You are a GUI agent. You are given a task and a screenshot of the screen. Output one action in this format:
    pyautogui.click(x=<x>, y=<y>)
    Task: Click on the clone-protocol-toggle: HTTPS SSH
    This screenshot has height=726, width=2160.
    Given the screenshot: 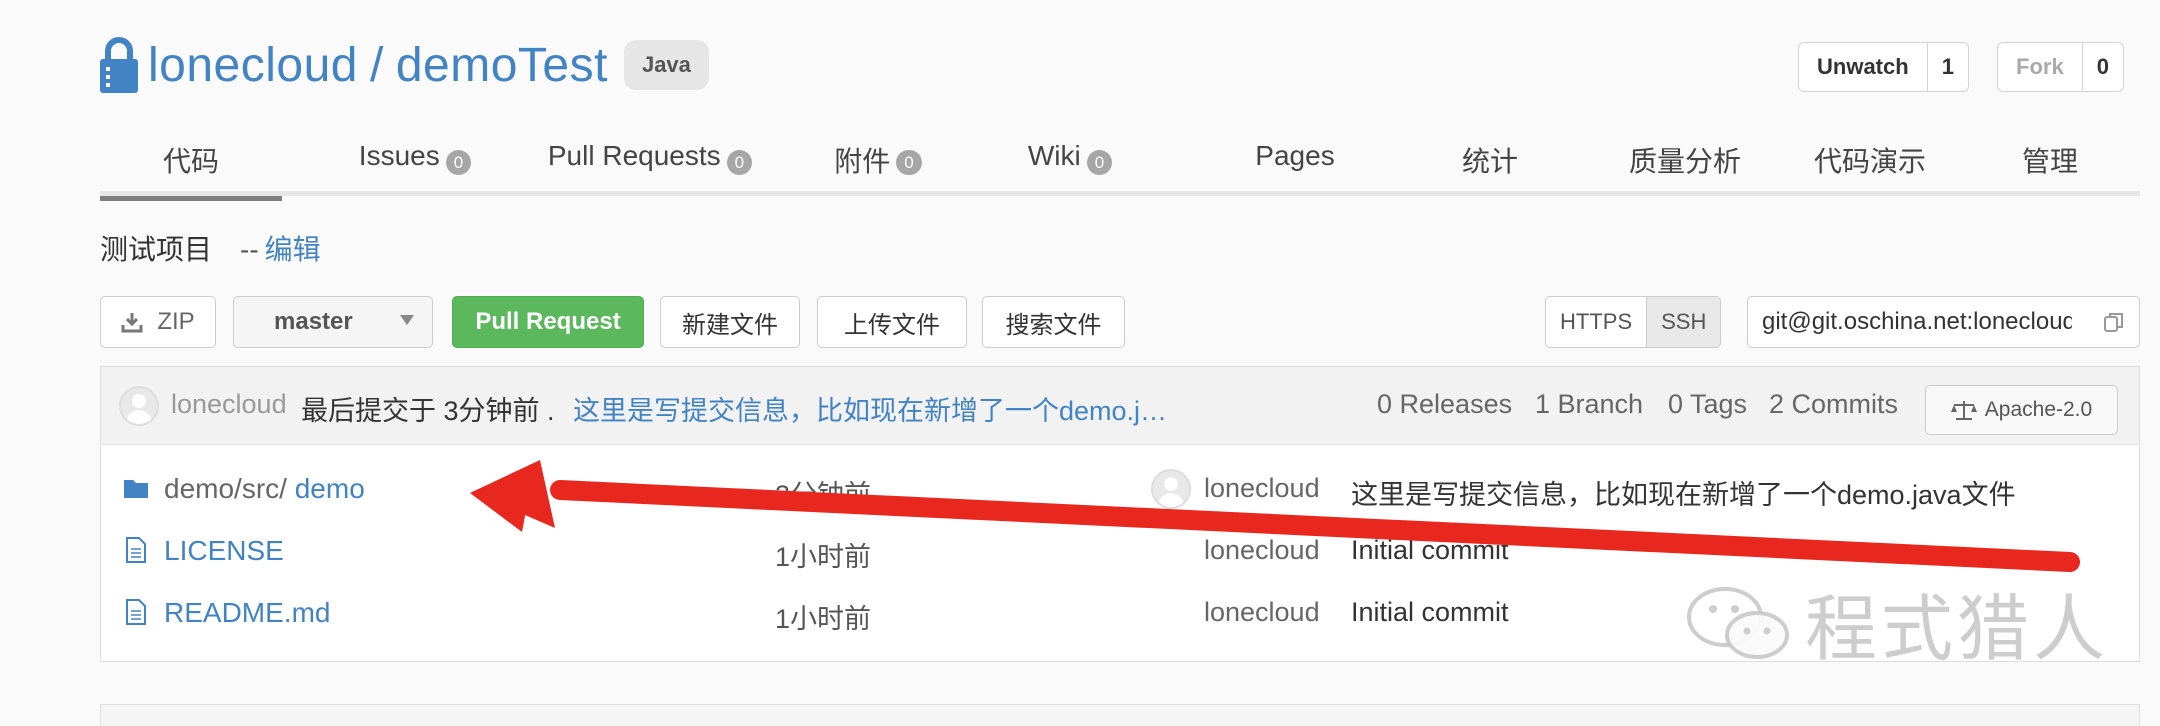 What is the action you would take?
    pyautogui.click(x=1633, y=322)
    